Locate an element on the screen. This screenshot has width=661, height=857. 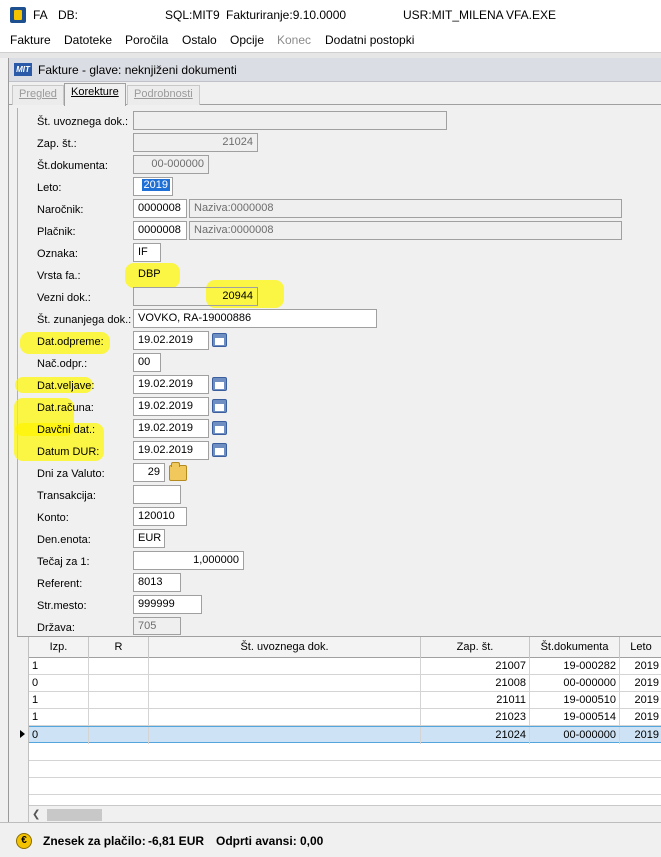
dni-za-valuto-field: 29 is located at coordinates (149, 472).